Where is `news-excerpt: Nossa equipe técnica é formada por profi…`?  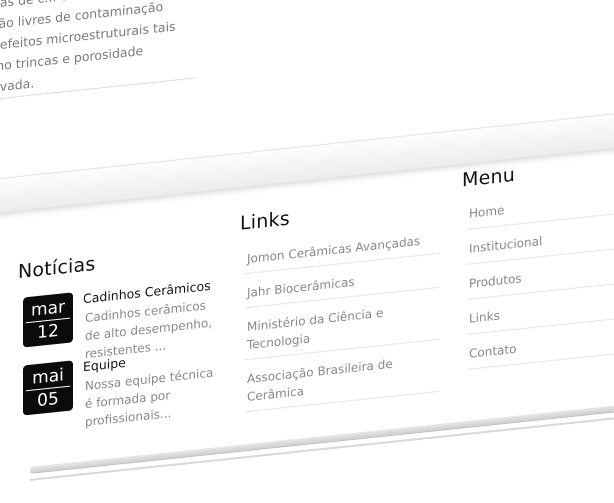 news-excerpt: Nossa equipe técnica é formada por profi… is located at coordinates (149, 397).